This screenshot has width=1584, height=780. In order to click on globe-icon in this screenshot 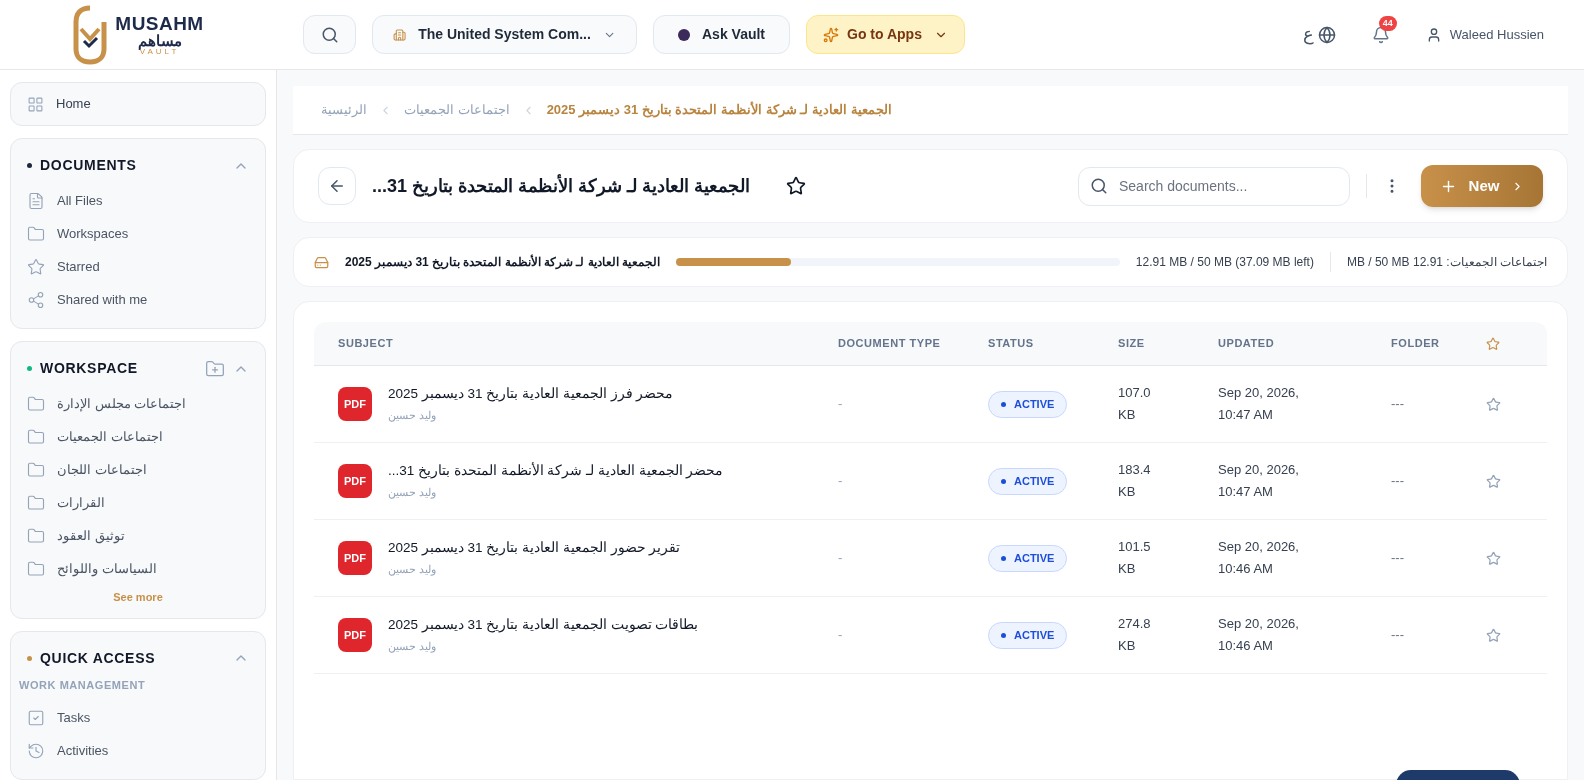, I will do `click(1326, 34)`.